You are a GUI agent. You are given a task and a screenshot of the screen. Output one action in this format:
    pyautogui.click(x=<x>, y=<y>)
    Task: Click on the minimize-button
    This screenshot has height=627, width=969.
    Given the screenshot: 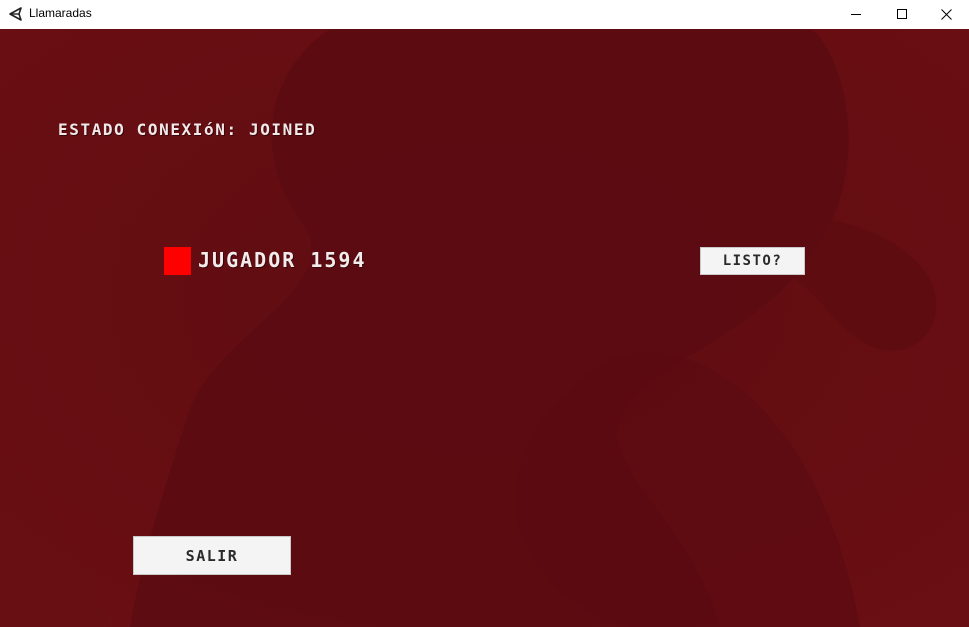 What is the action you would take?
    pyautogui.click(x=856, y=14)
    